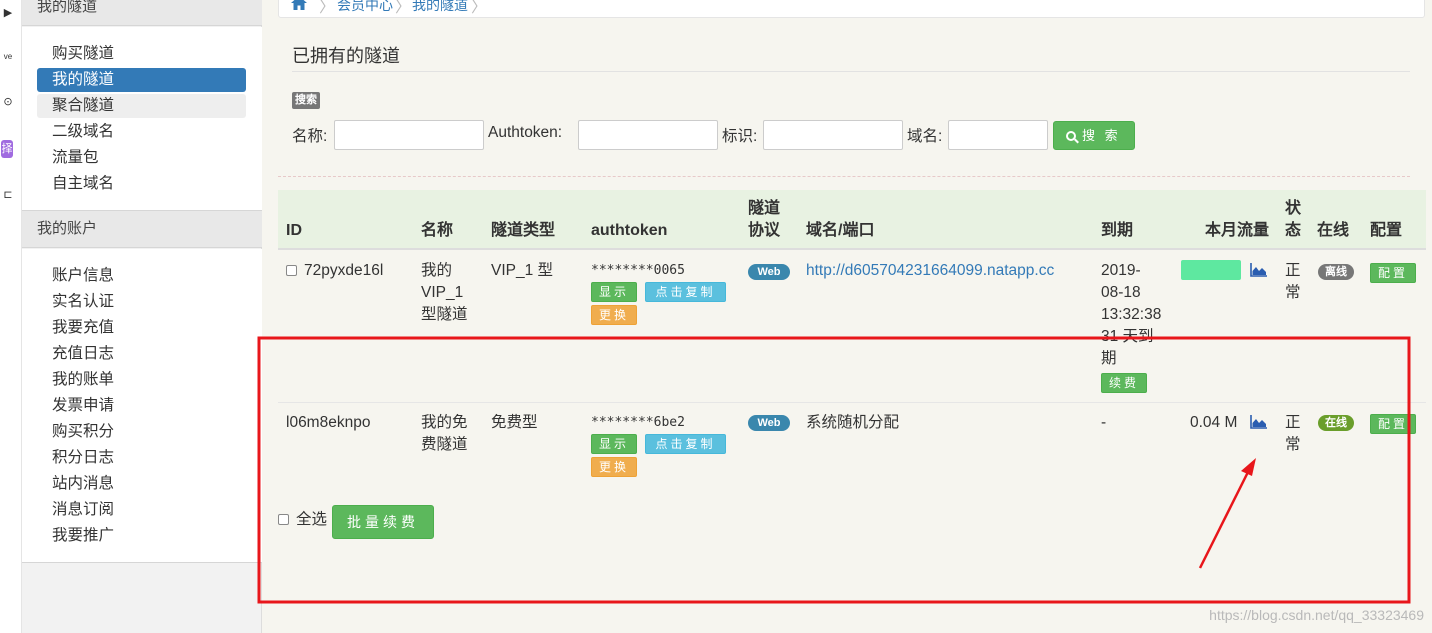  What do you see at coordinates (141, 276) in the screenshot?
I see `sidebar-item-account-info: 账户信息` at bounding box center [141, 276].